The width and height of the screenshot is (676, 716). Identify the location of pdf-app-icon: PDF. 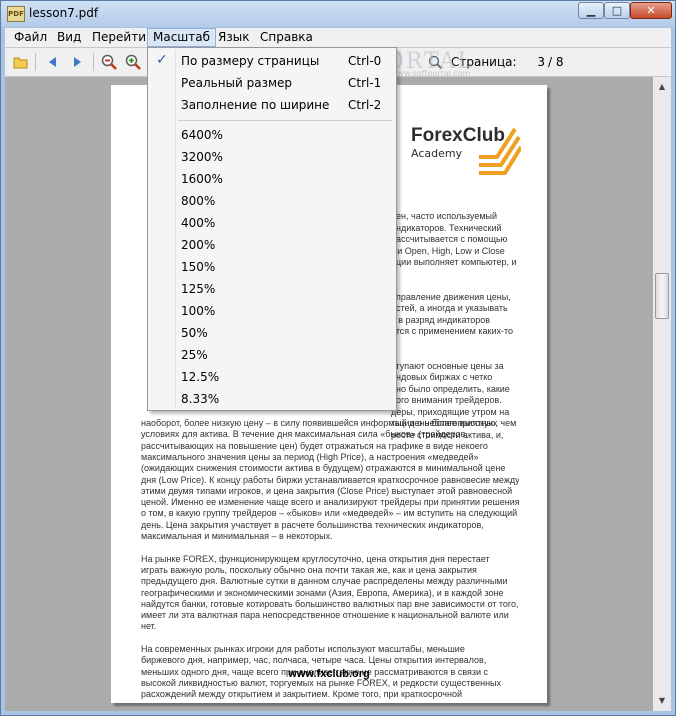
(16, 14).